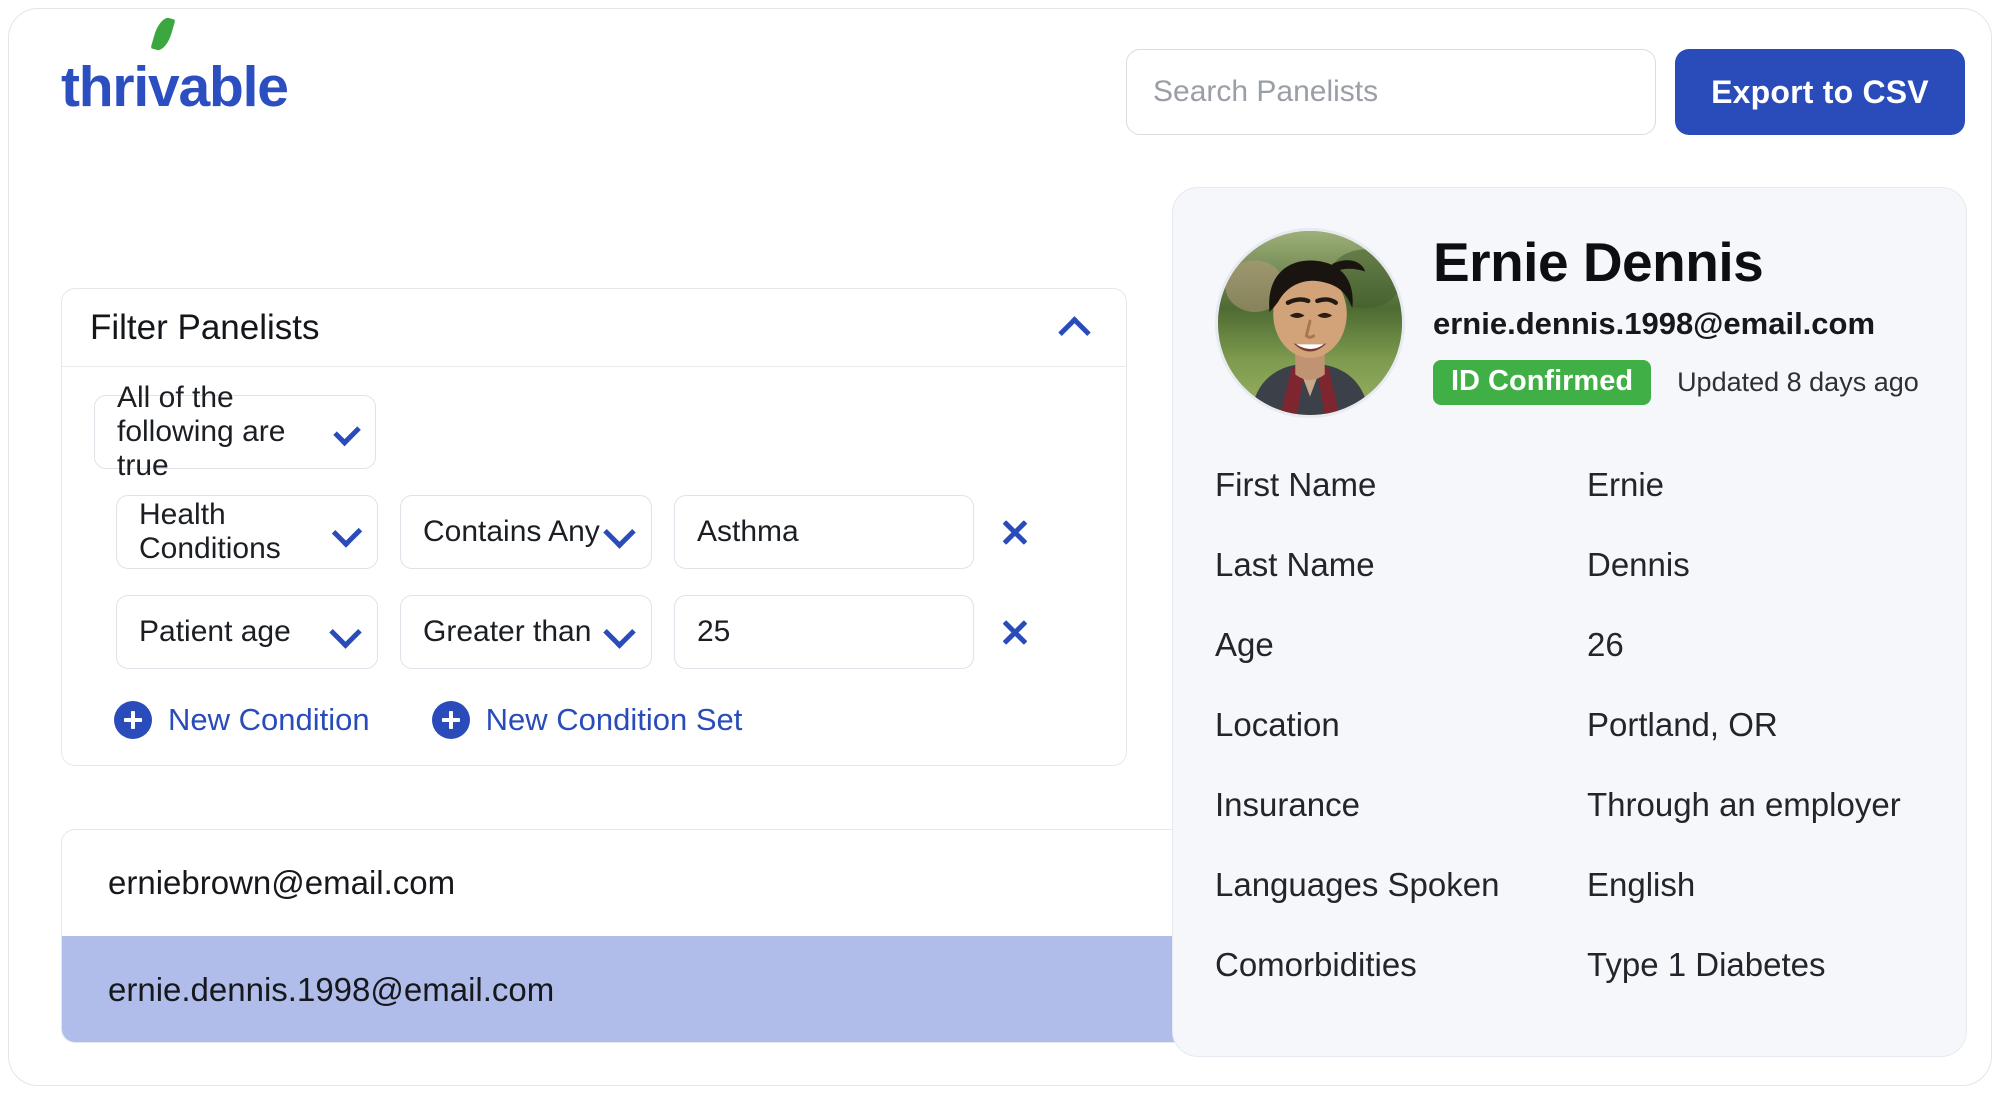 The width and height of the screenshot is (2000, 1094). Describe the element at coordinates (701, 989) in the screenshot. I see `list-item: ernie.dennis.1998@email.com` at that location.